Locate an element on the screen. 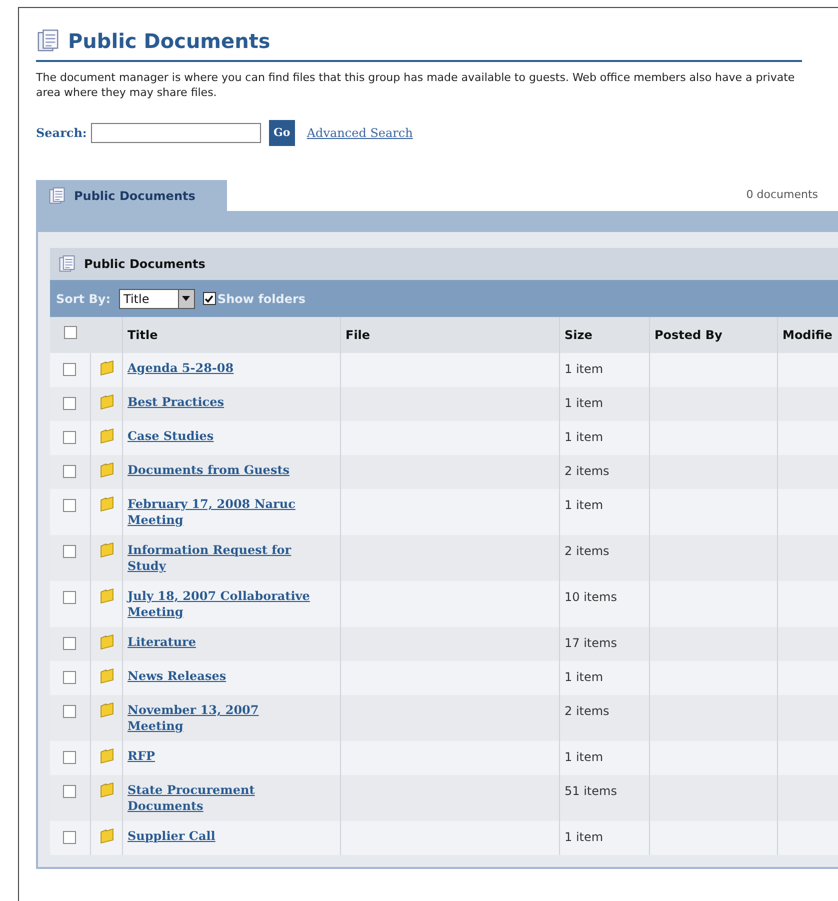 The width and height of the screenshot is (838, 901). folder-link: November 13, 2007 Meeting is located at coordinates (223, 718).